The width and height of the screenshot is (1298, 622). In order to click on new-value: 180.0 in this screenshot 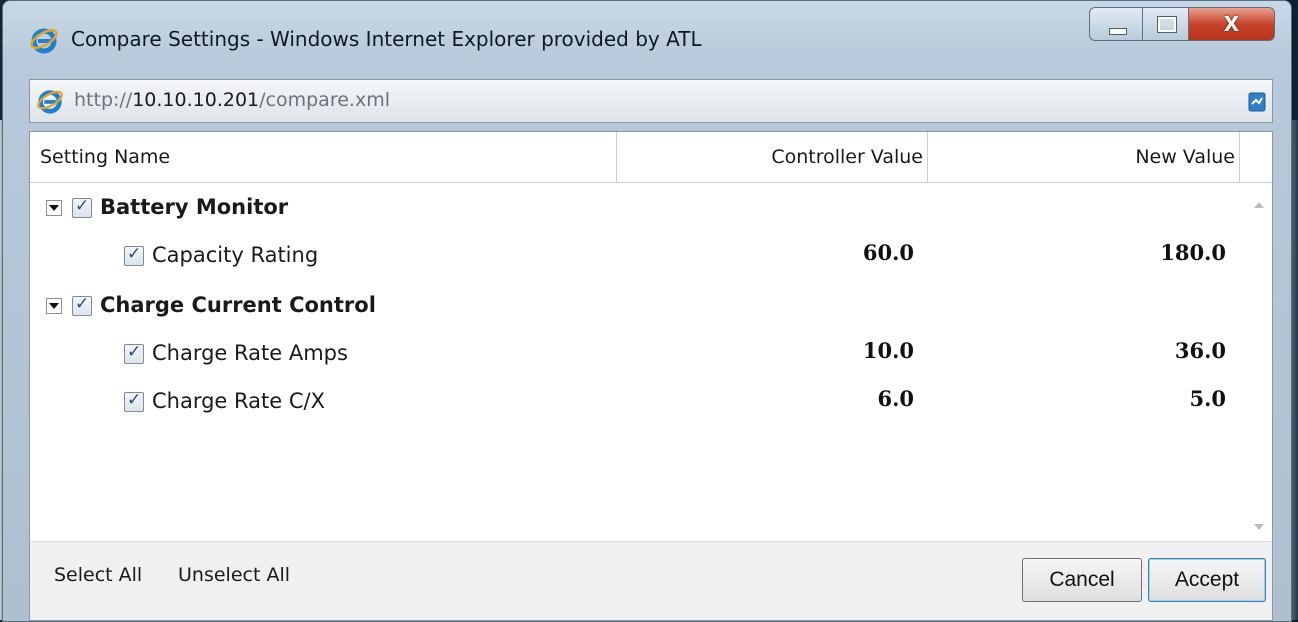, I will do `click(1193, 252)`.